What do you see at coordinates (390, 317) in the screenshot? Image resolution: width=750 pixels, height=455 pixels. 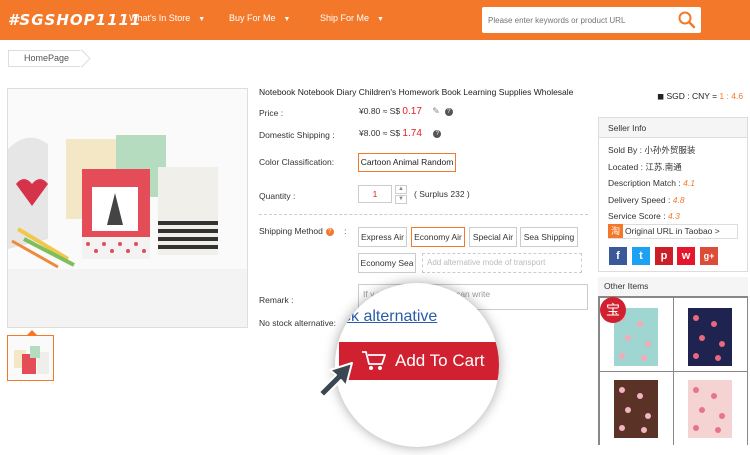 I see `no-stock-alternative-link: ck alternative` at bounding box center [390, 317].